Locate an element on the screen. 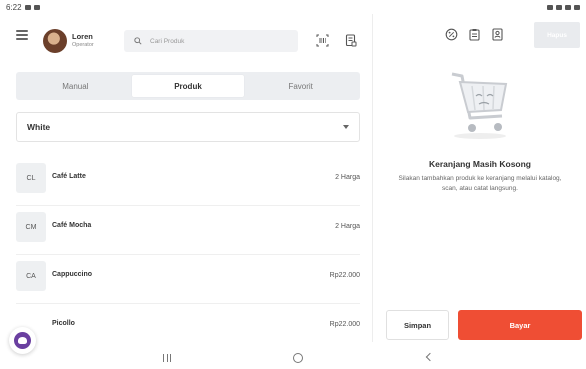 The width and height of the screenshot is (586, 369). pay-button: Bayar is located at coordinates (520, 325).